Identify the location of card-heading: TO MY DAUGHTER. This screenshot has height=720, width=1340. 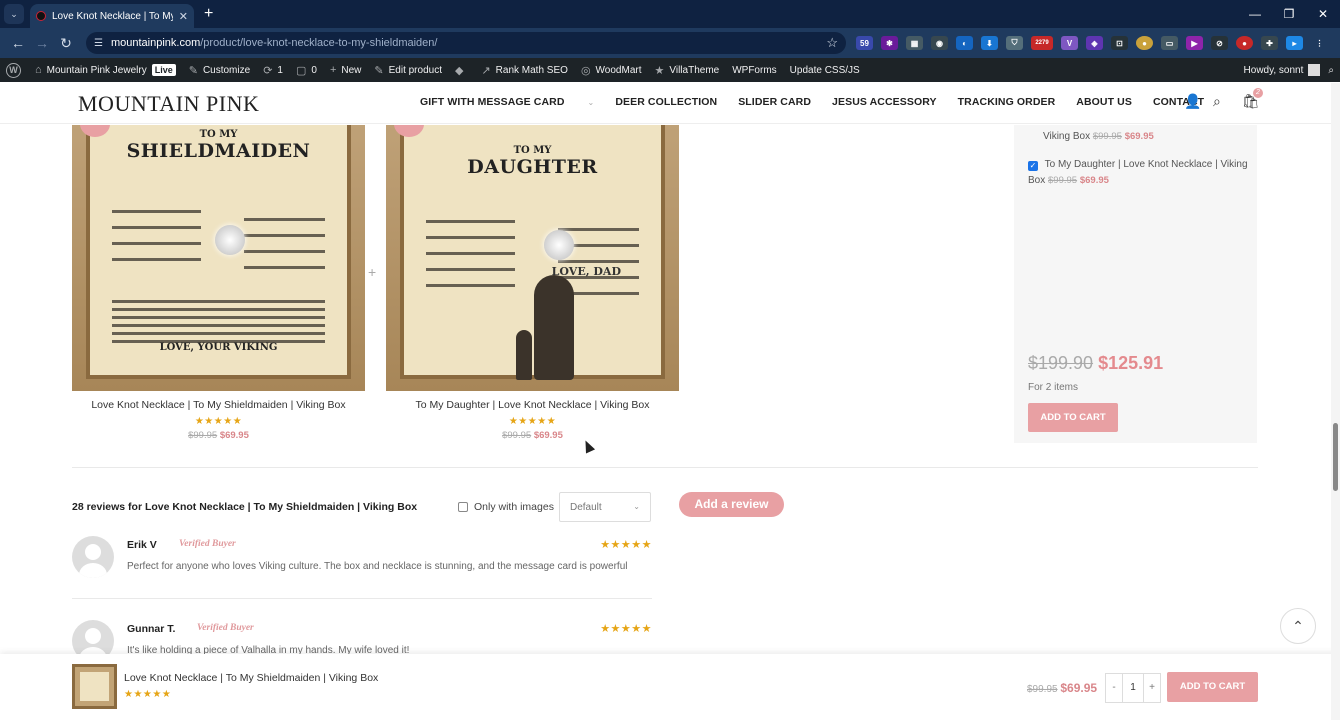
(532, 161).